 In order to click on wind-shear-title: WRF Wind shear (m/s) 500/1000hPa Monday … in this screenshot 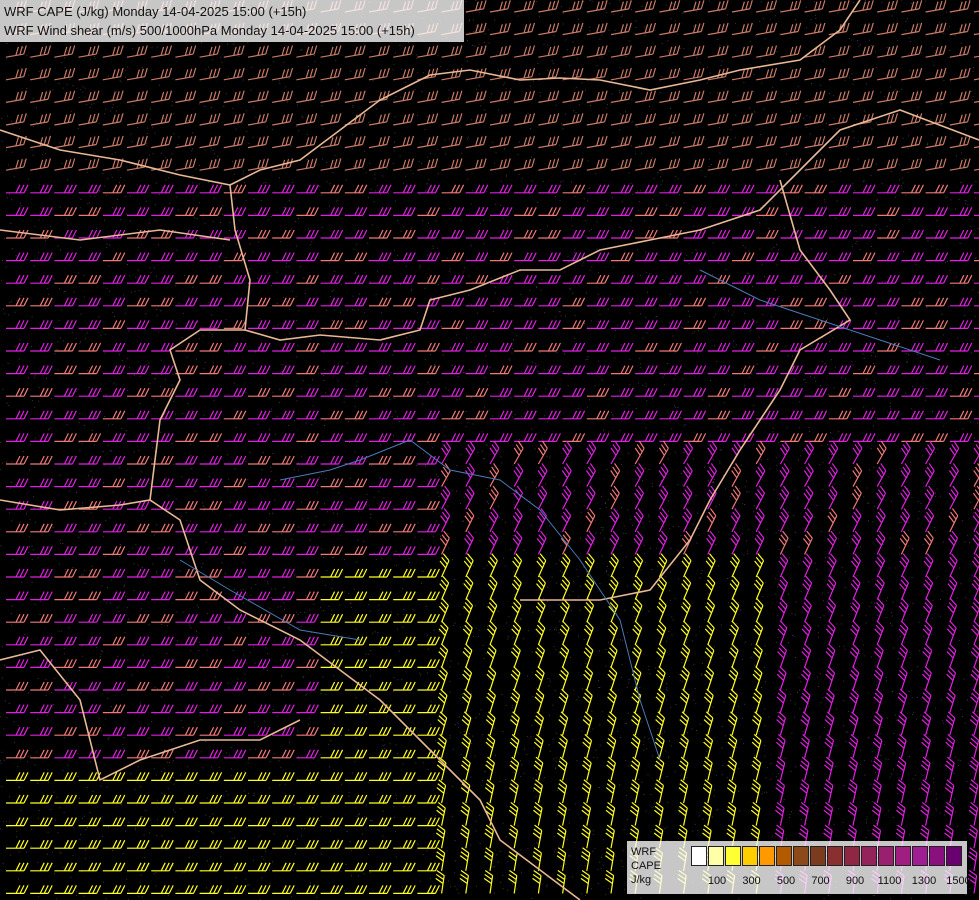, I will do `click(209, 30)`.